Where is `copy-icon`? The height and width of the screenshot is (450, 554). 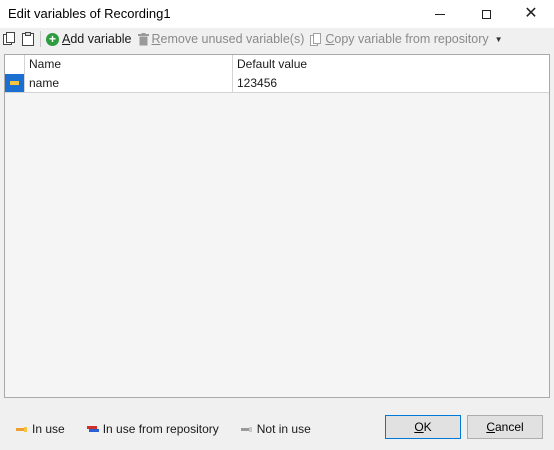 copy-icon is located at coordinates (9, 38).